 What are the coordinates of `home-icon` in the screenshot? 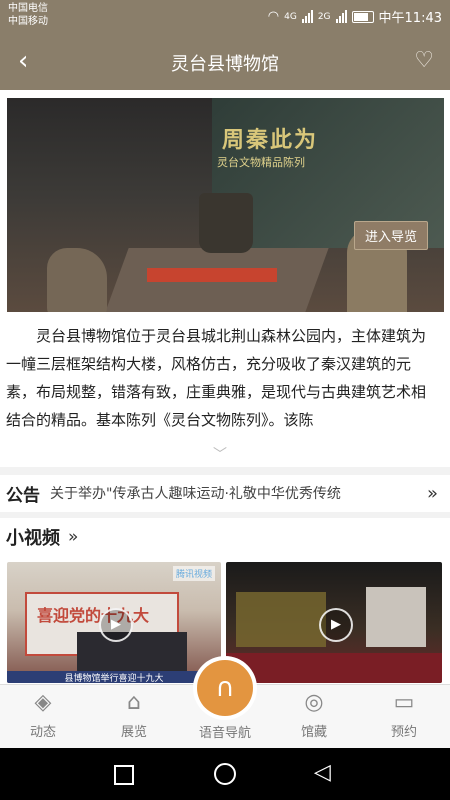 It's located at (225, 774).